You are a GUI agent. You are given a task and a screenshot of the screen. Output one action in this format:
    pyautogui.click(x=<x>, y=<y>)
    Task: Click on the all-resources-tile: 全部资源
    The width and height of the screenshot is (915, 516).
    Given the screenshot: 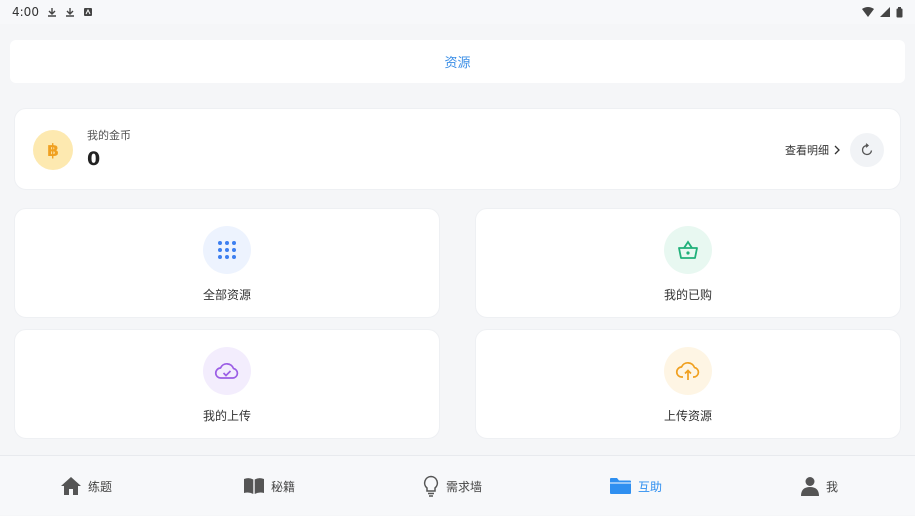 What is the action you would take?
    pyautogui.click(x=227, y=263)
    